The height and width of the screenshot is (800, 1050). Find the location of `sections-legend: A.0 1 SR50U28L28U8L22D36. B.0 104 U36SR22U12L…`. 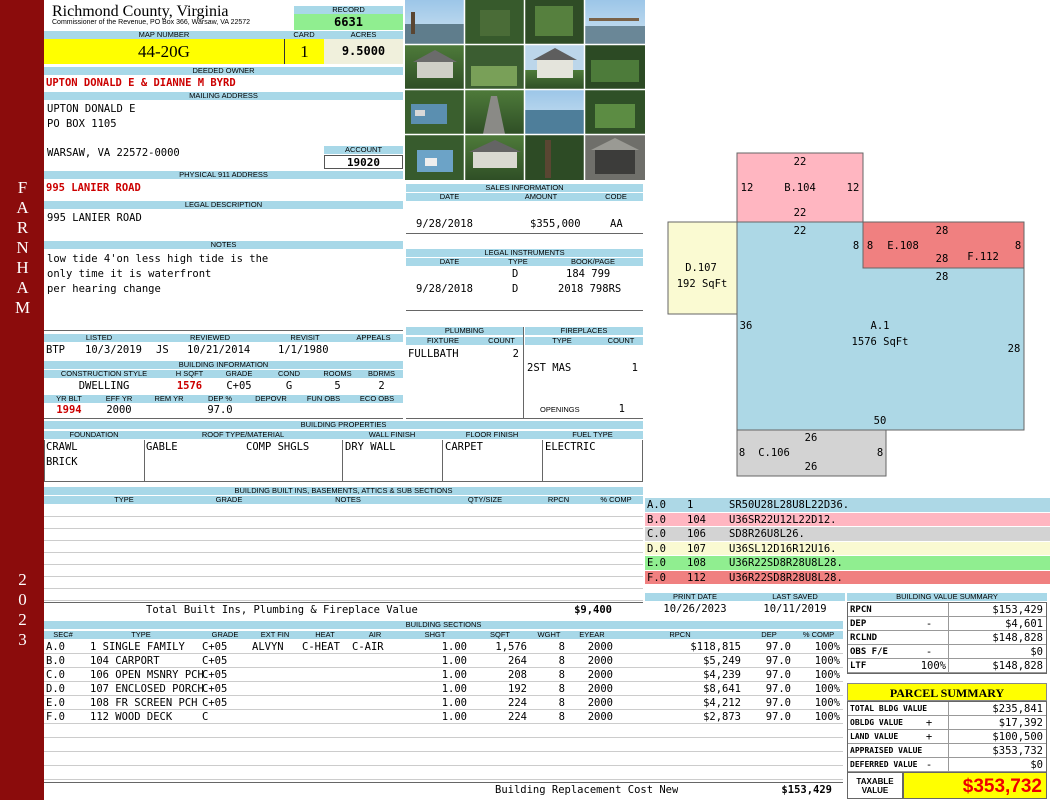

sections-legend: A.0 1 SR50U28L28U8L22D36. B.0 104 U36SR22U12L… is located at coordinates (847, 541).